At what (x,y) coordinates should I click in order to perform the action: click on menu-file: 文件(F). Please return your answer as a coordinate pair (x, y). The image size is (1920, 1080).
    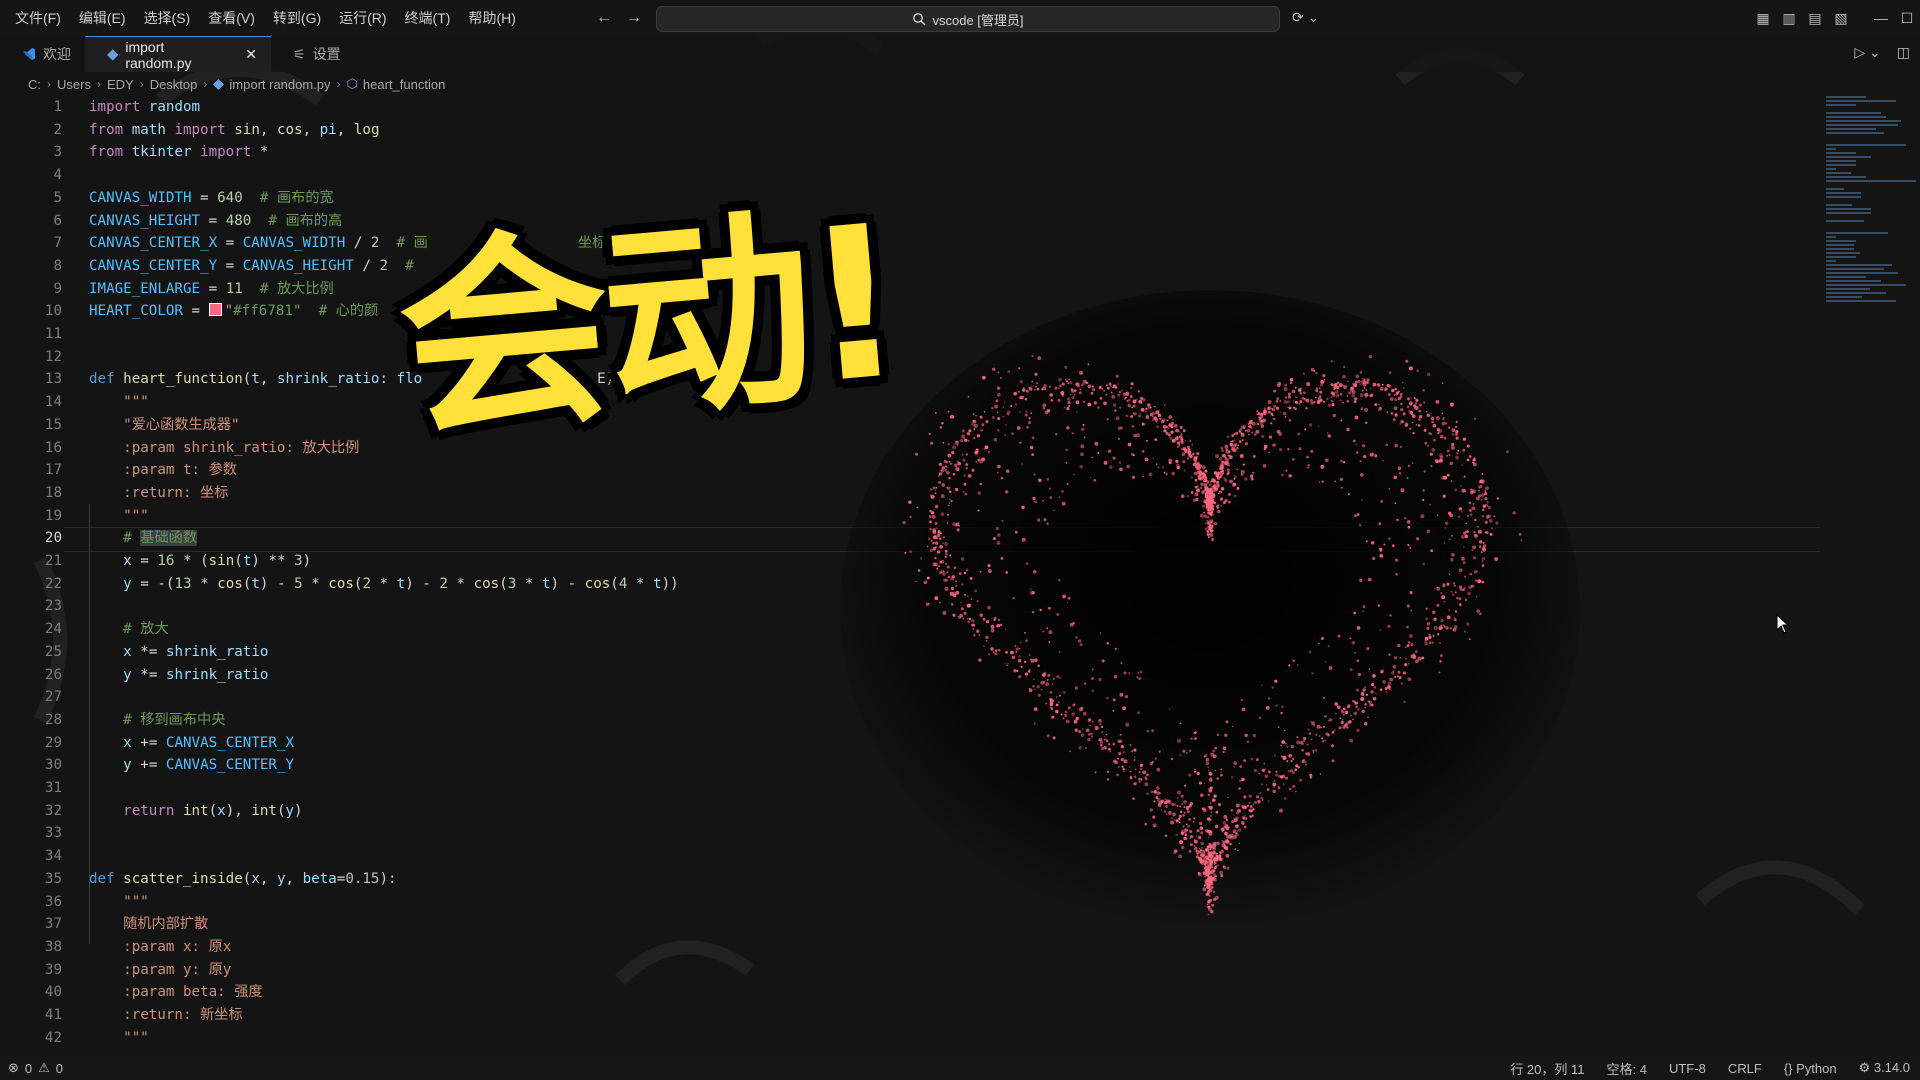
    Looking at the image, I should click on (38, 18).